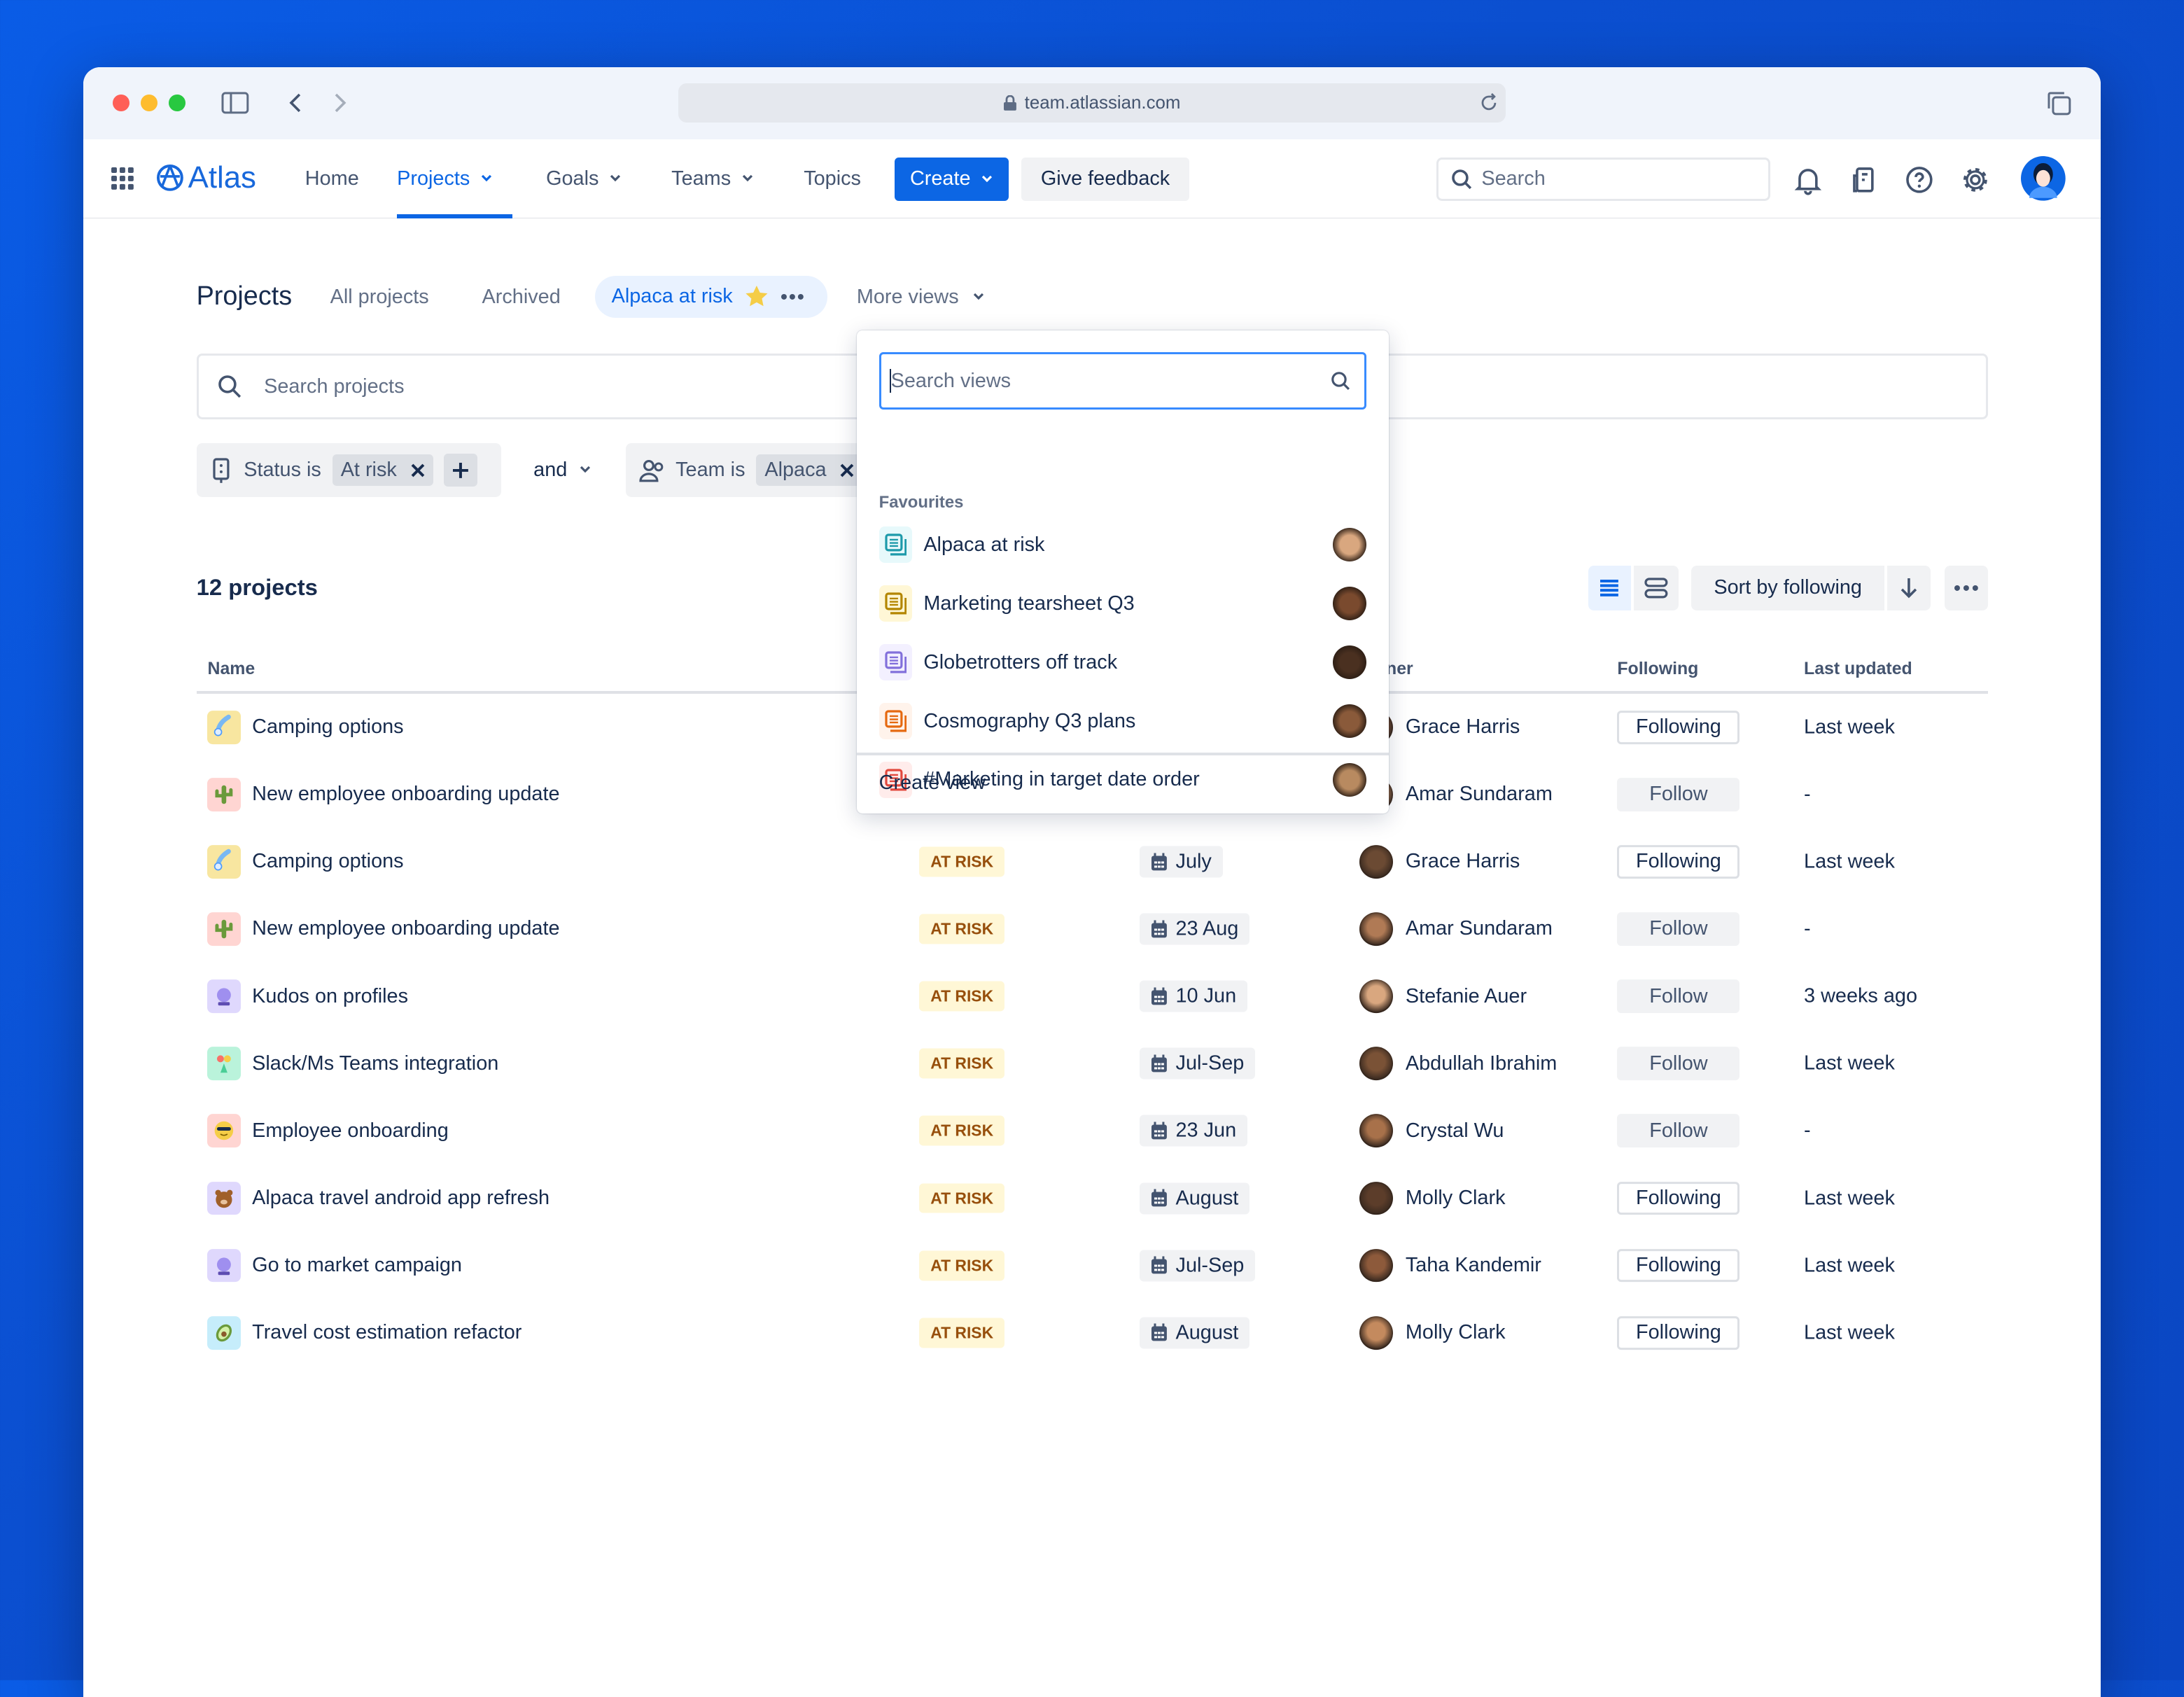 The width and height of the screenshot is (2184, 1697). I want to click on more-actions-button, so click(1966, 587).